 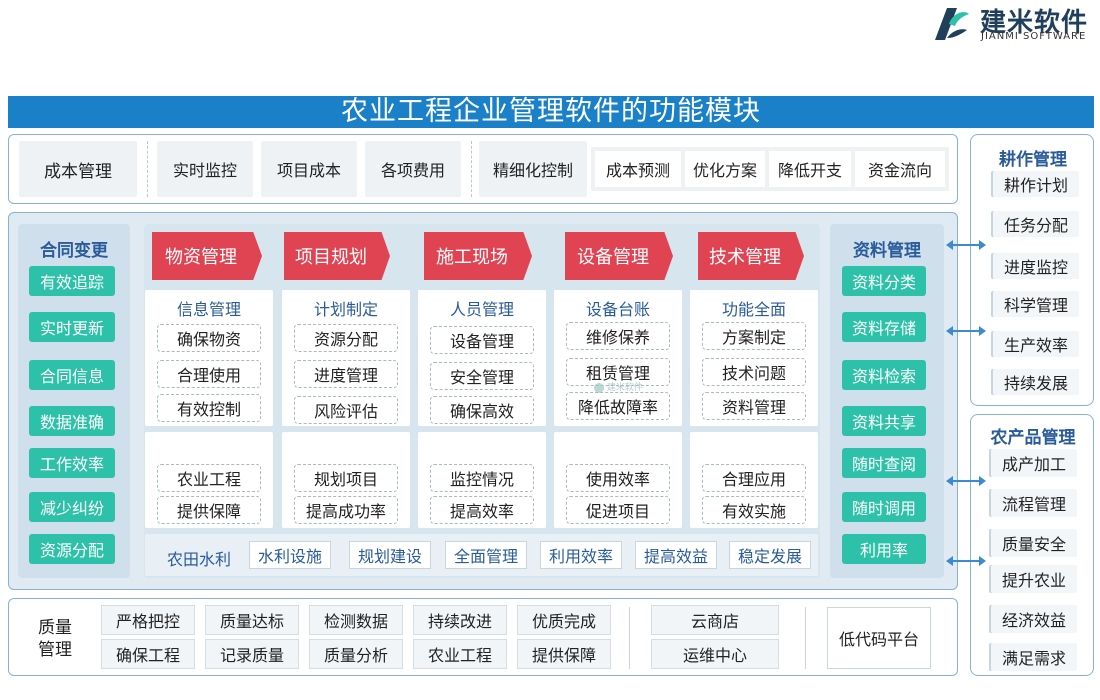 What do you see at coordinates (356, 654) in the screenshot?
I see `quality-item: 质量分析` at bounding box center [356, 654].